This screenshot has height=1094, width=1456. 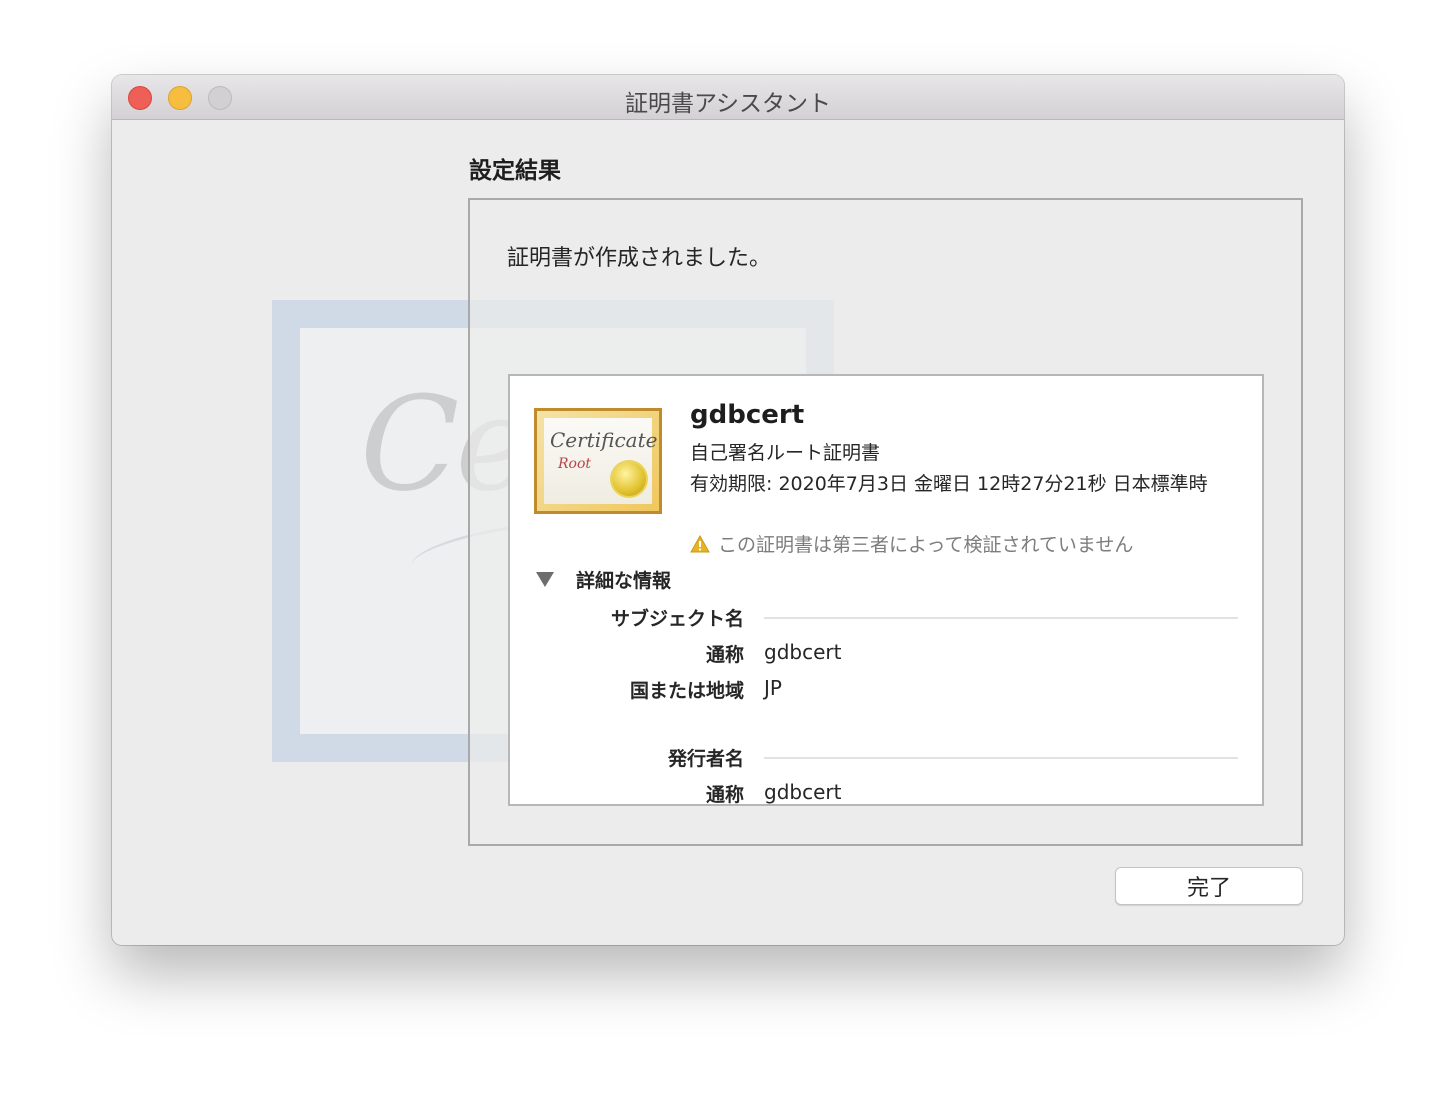 I want to click on subject-country-key: 国または地域, so click(x=686, y=691).